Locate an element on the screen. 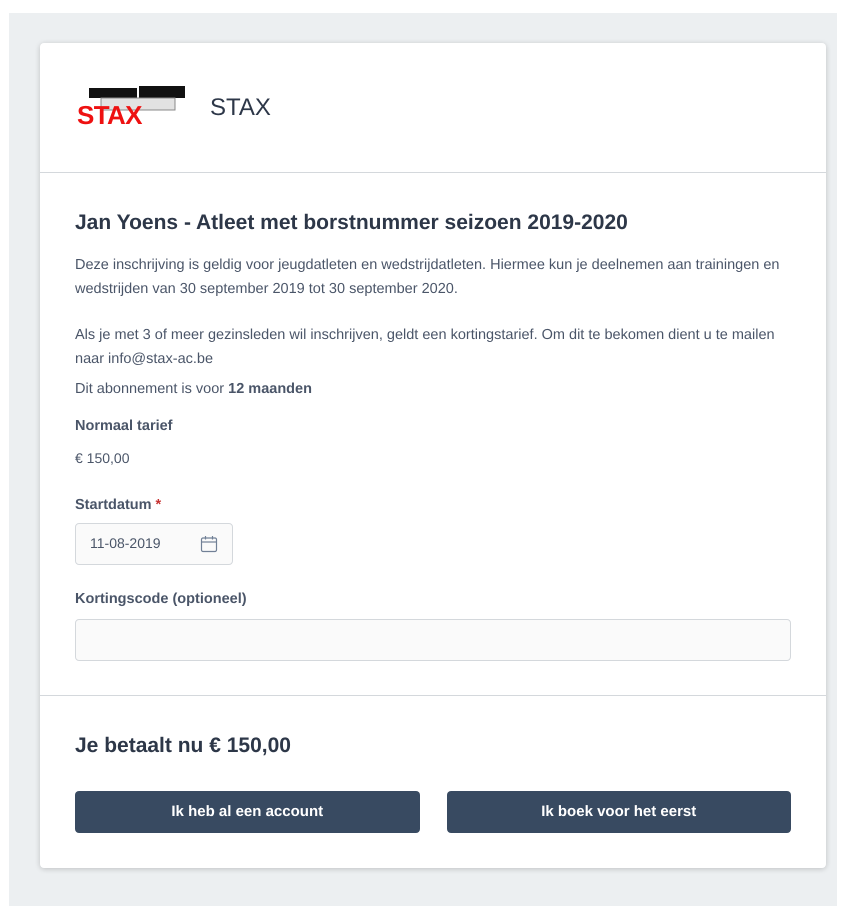 The height and width of the screenshot is (906, 846). start-date-label: Startdatum is located at coordinates (113, 505).